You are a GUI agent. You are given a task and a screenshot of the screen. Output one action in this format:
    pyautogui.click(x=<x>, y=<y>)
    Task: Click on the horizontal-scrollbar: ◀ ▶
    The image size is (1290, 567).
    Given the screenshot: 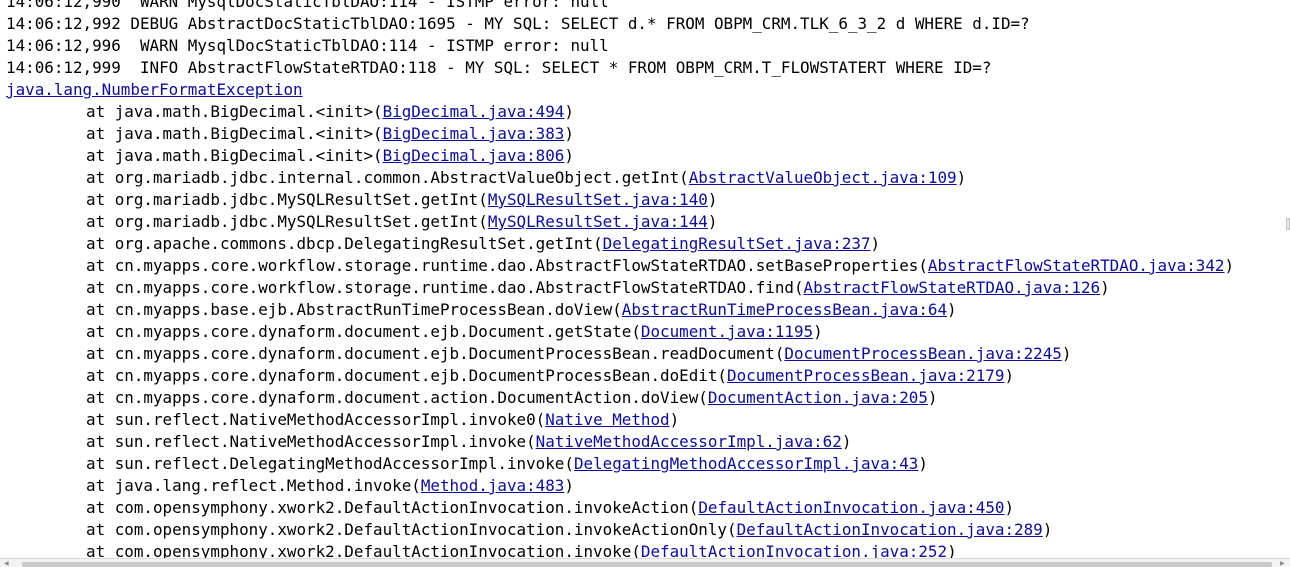 What is the action you would take?
    pyautogui.click(x=645, y=562)
    